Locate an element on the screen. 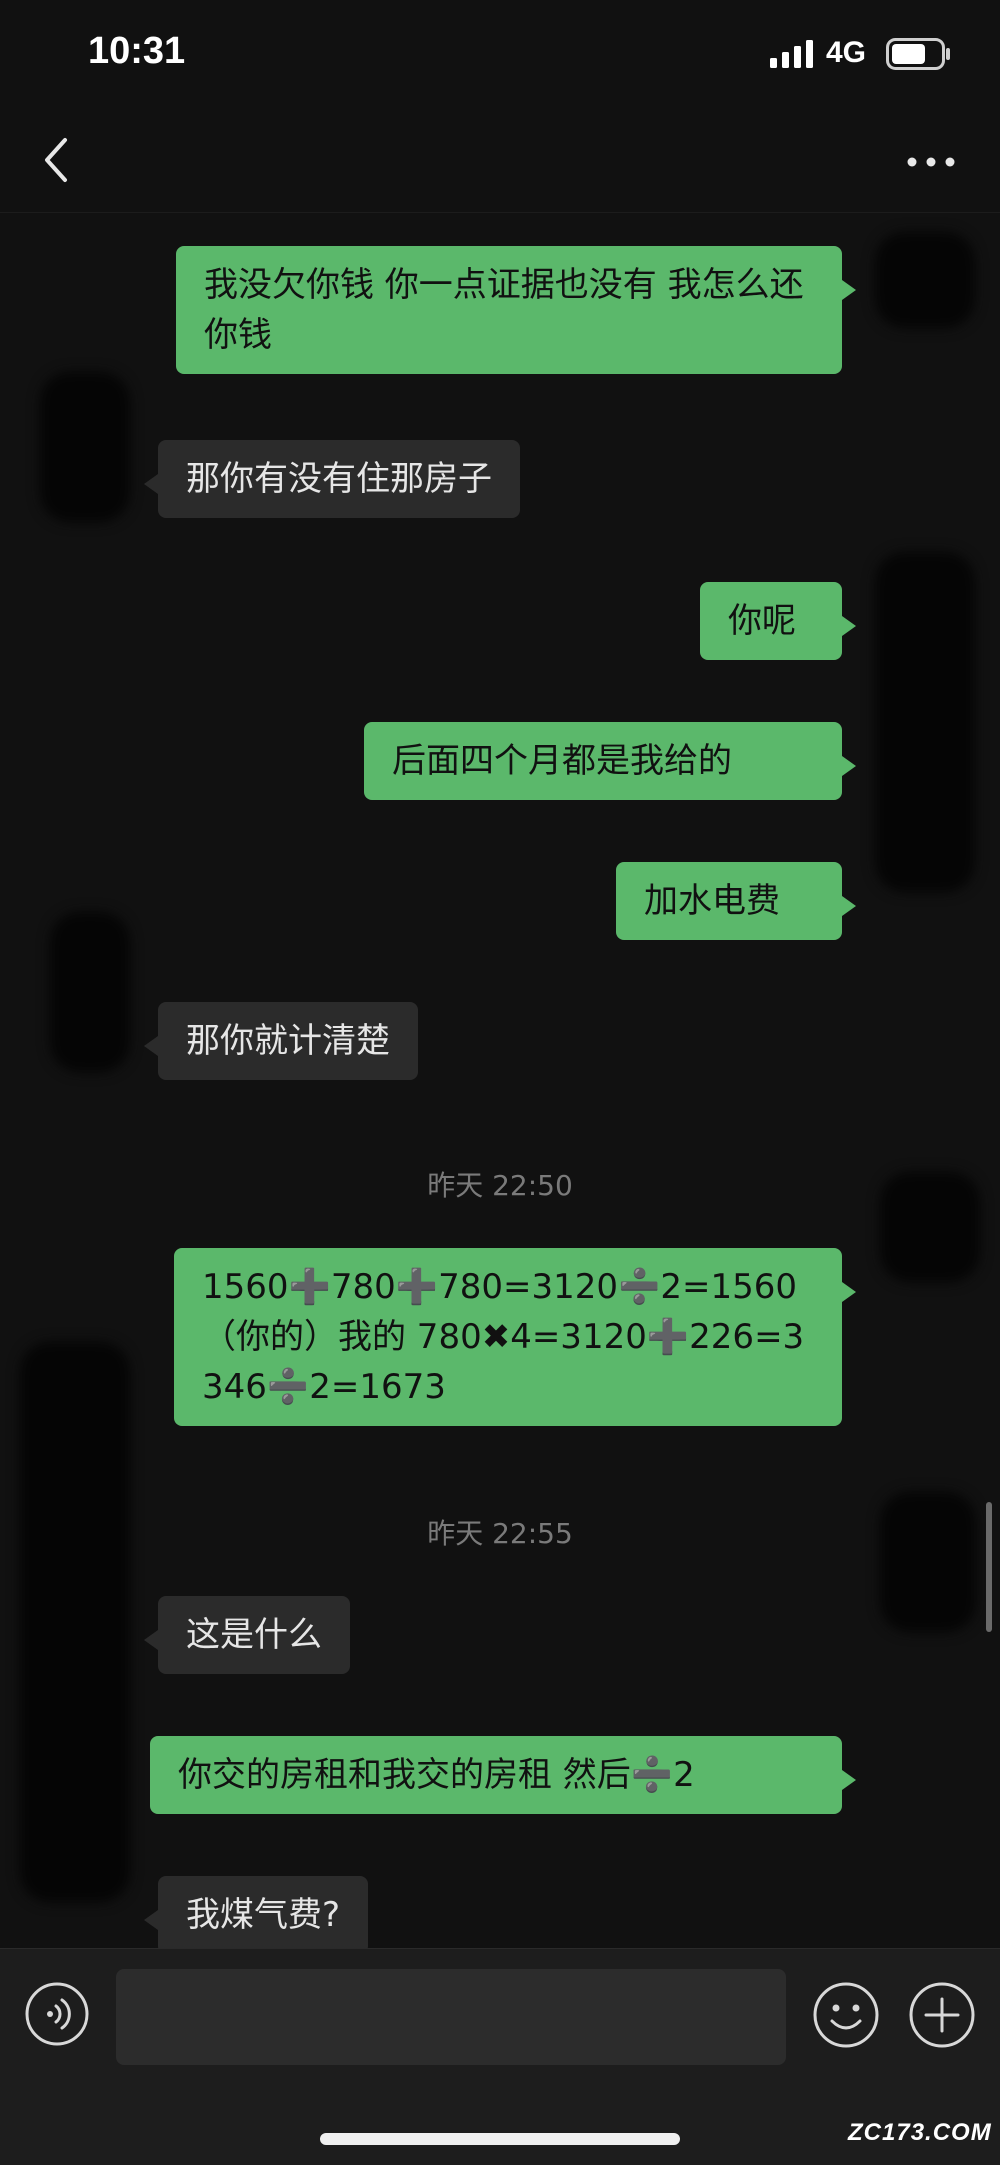 This screenshot has width=1000, height=2165. network-label: 4G is located at coordinates (846, 52).